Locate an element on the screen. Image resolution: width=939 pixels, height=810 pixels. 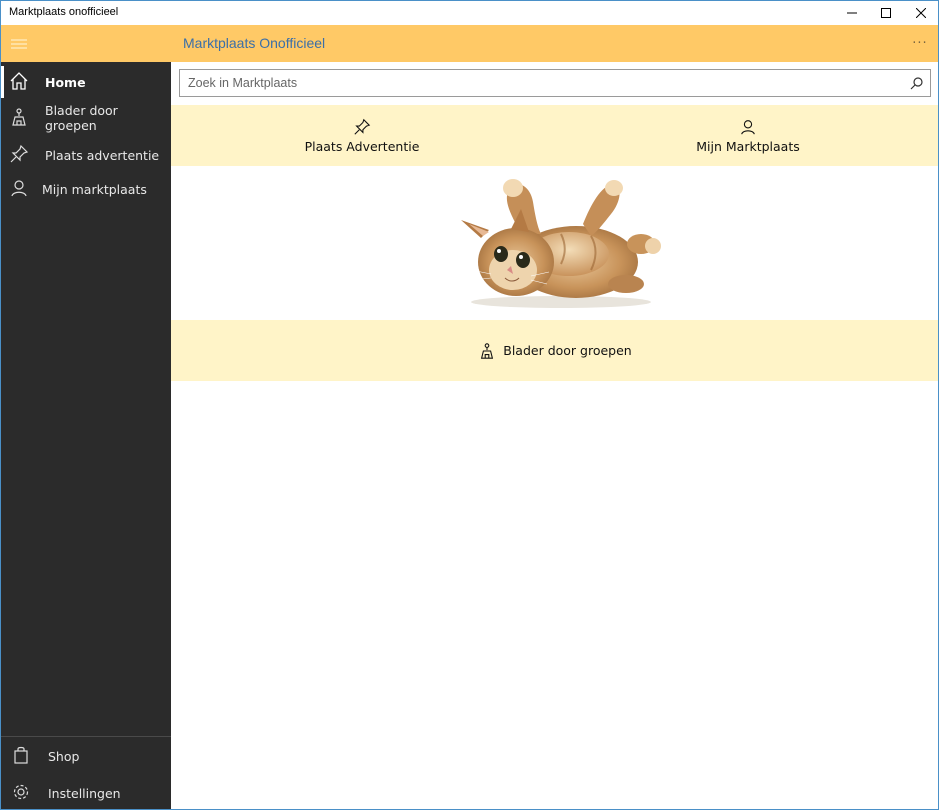
more-options-button: ··· is located at coordinates (920, 43).